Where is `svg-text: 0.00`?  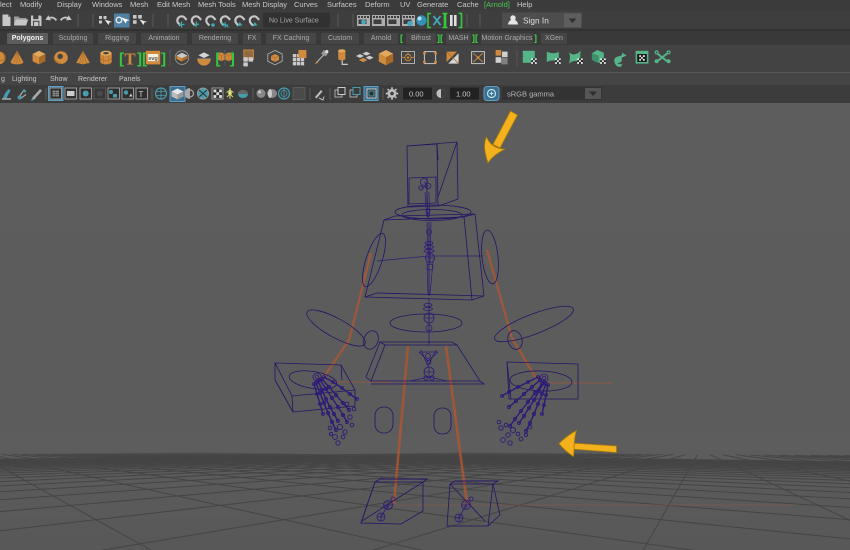 svg-text: 0.00 is located at coordinates (416, 94).